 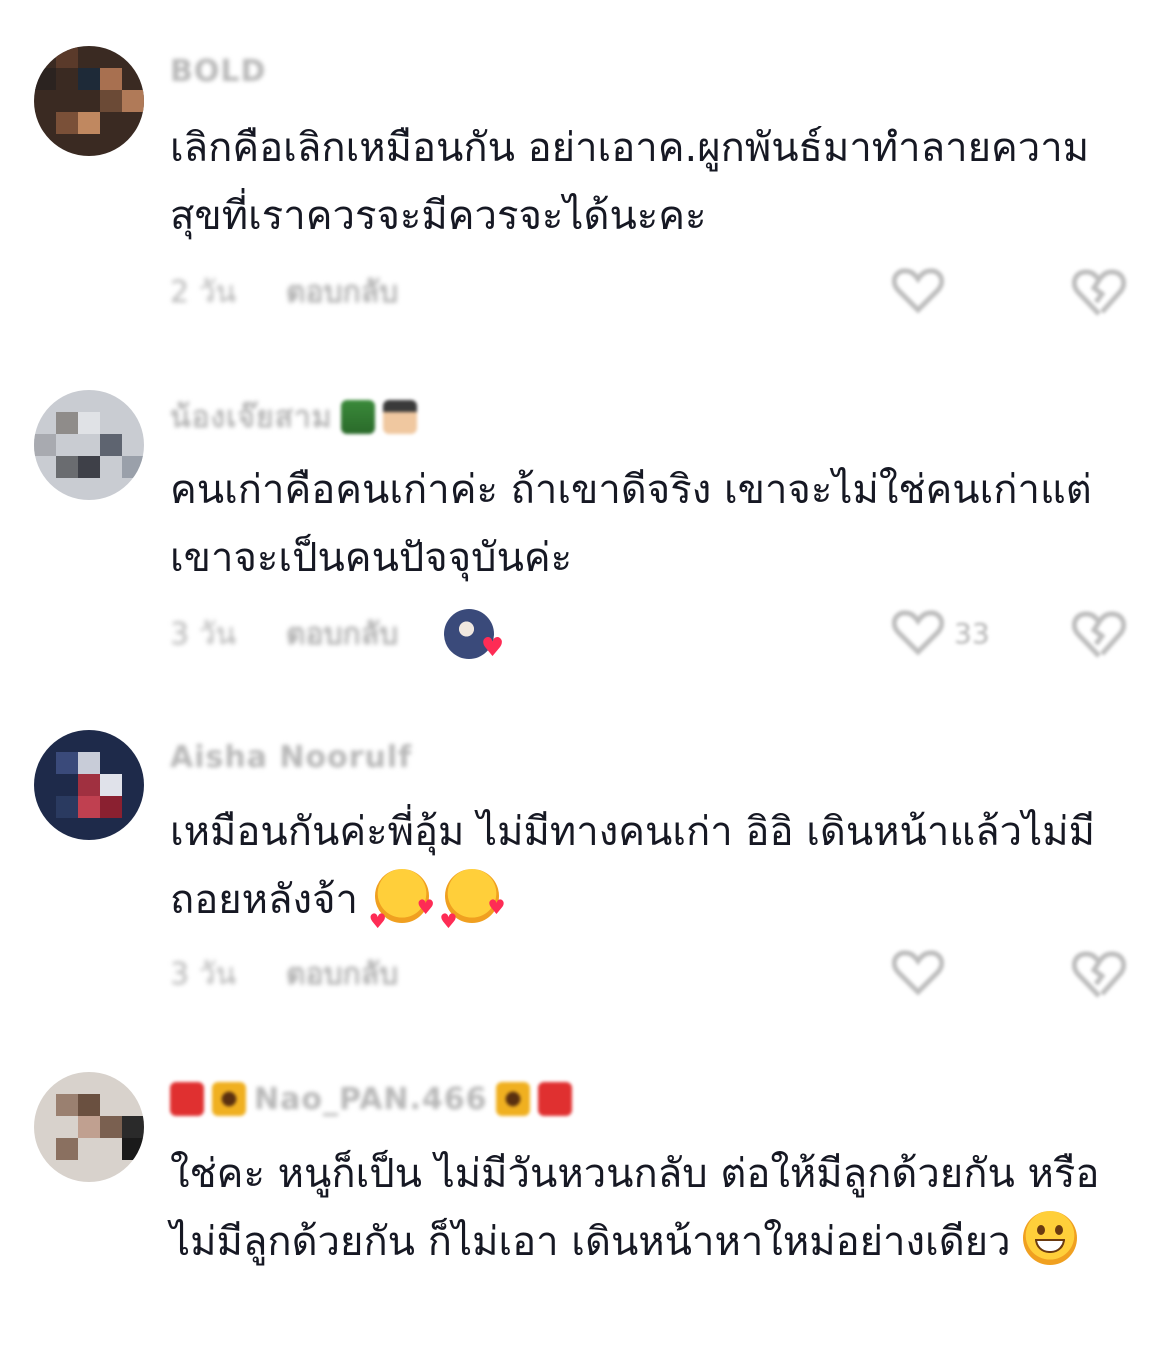 What do you see at coordinates (1050, 1238) in the screenshot?
I see `grinning-face-icon` at bounding box center [1050, 1238].